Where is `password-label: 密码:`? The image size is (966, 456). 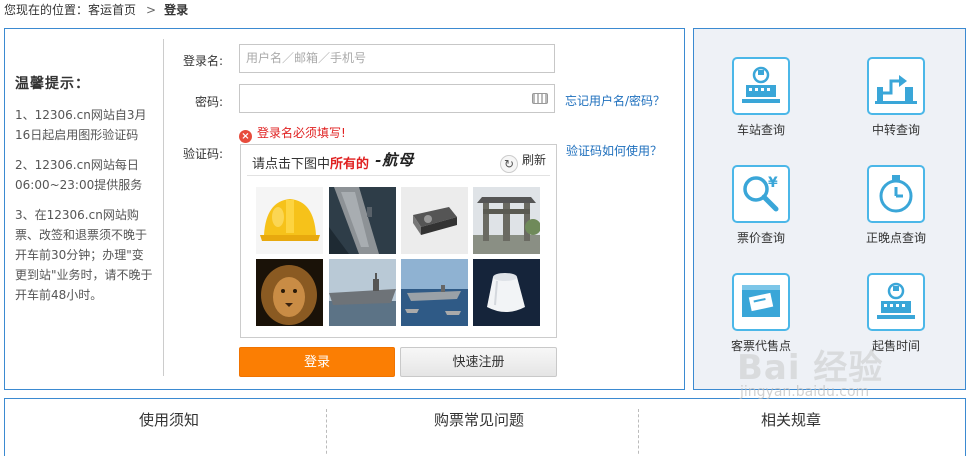 password-label: 密码: is located at coordinates (208, 102).